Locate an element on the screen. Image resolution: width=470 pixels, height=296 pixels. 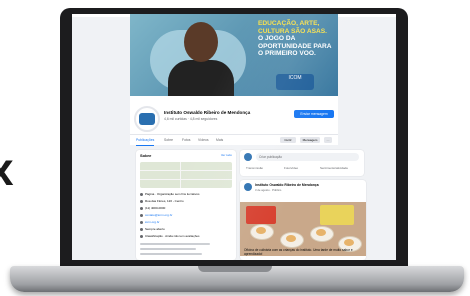
info-email: contato@iorm.org.br is located at coordinates (156, 215).